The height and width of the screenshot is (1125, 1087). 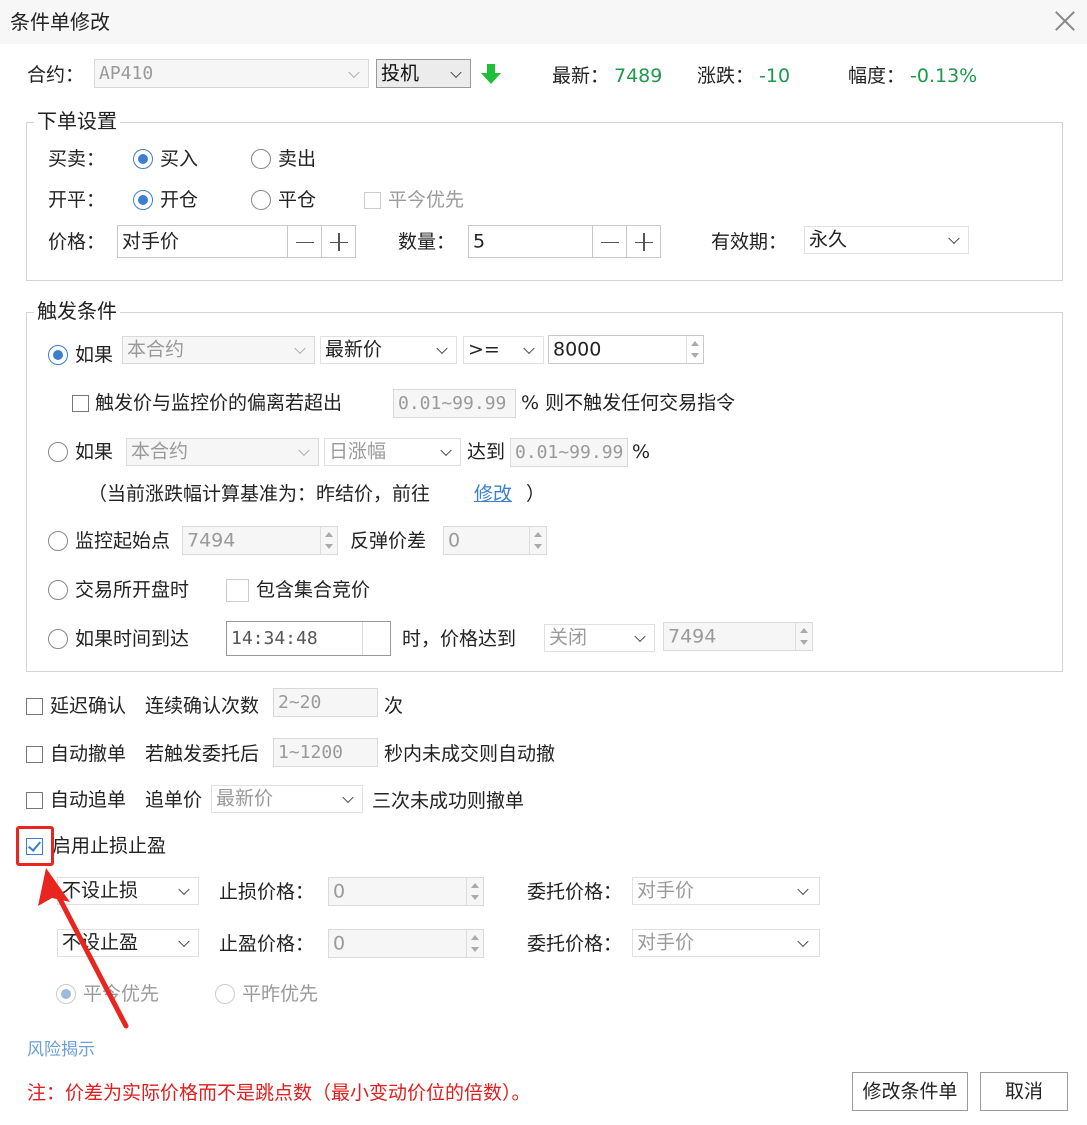 I want to click on exchange-open-radio, so click(x=58, y=590).